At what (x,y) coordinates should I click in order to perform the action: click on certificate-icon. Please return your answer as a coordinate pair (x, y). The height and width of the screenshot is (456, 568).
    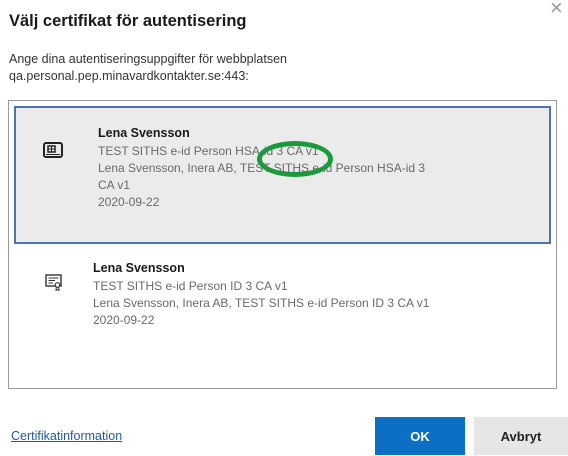
    Looking at the image, I should click on (53, 282).